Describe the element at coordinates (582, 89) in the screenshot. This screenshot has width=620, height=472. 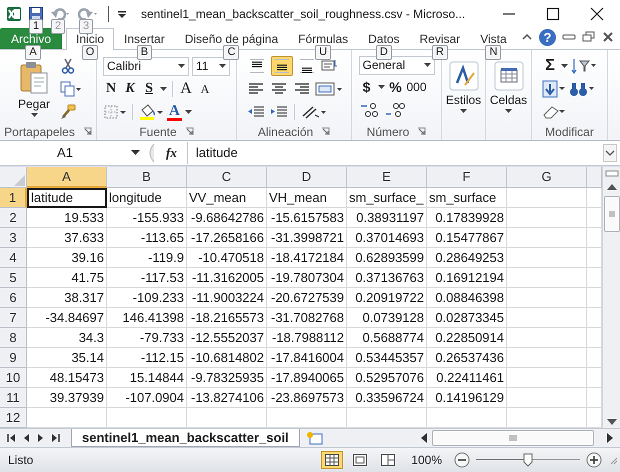
I see `binoculars-icon` at that location.